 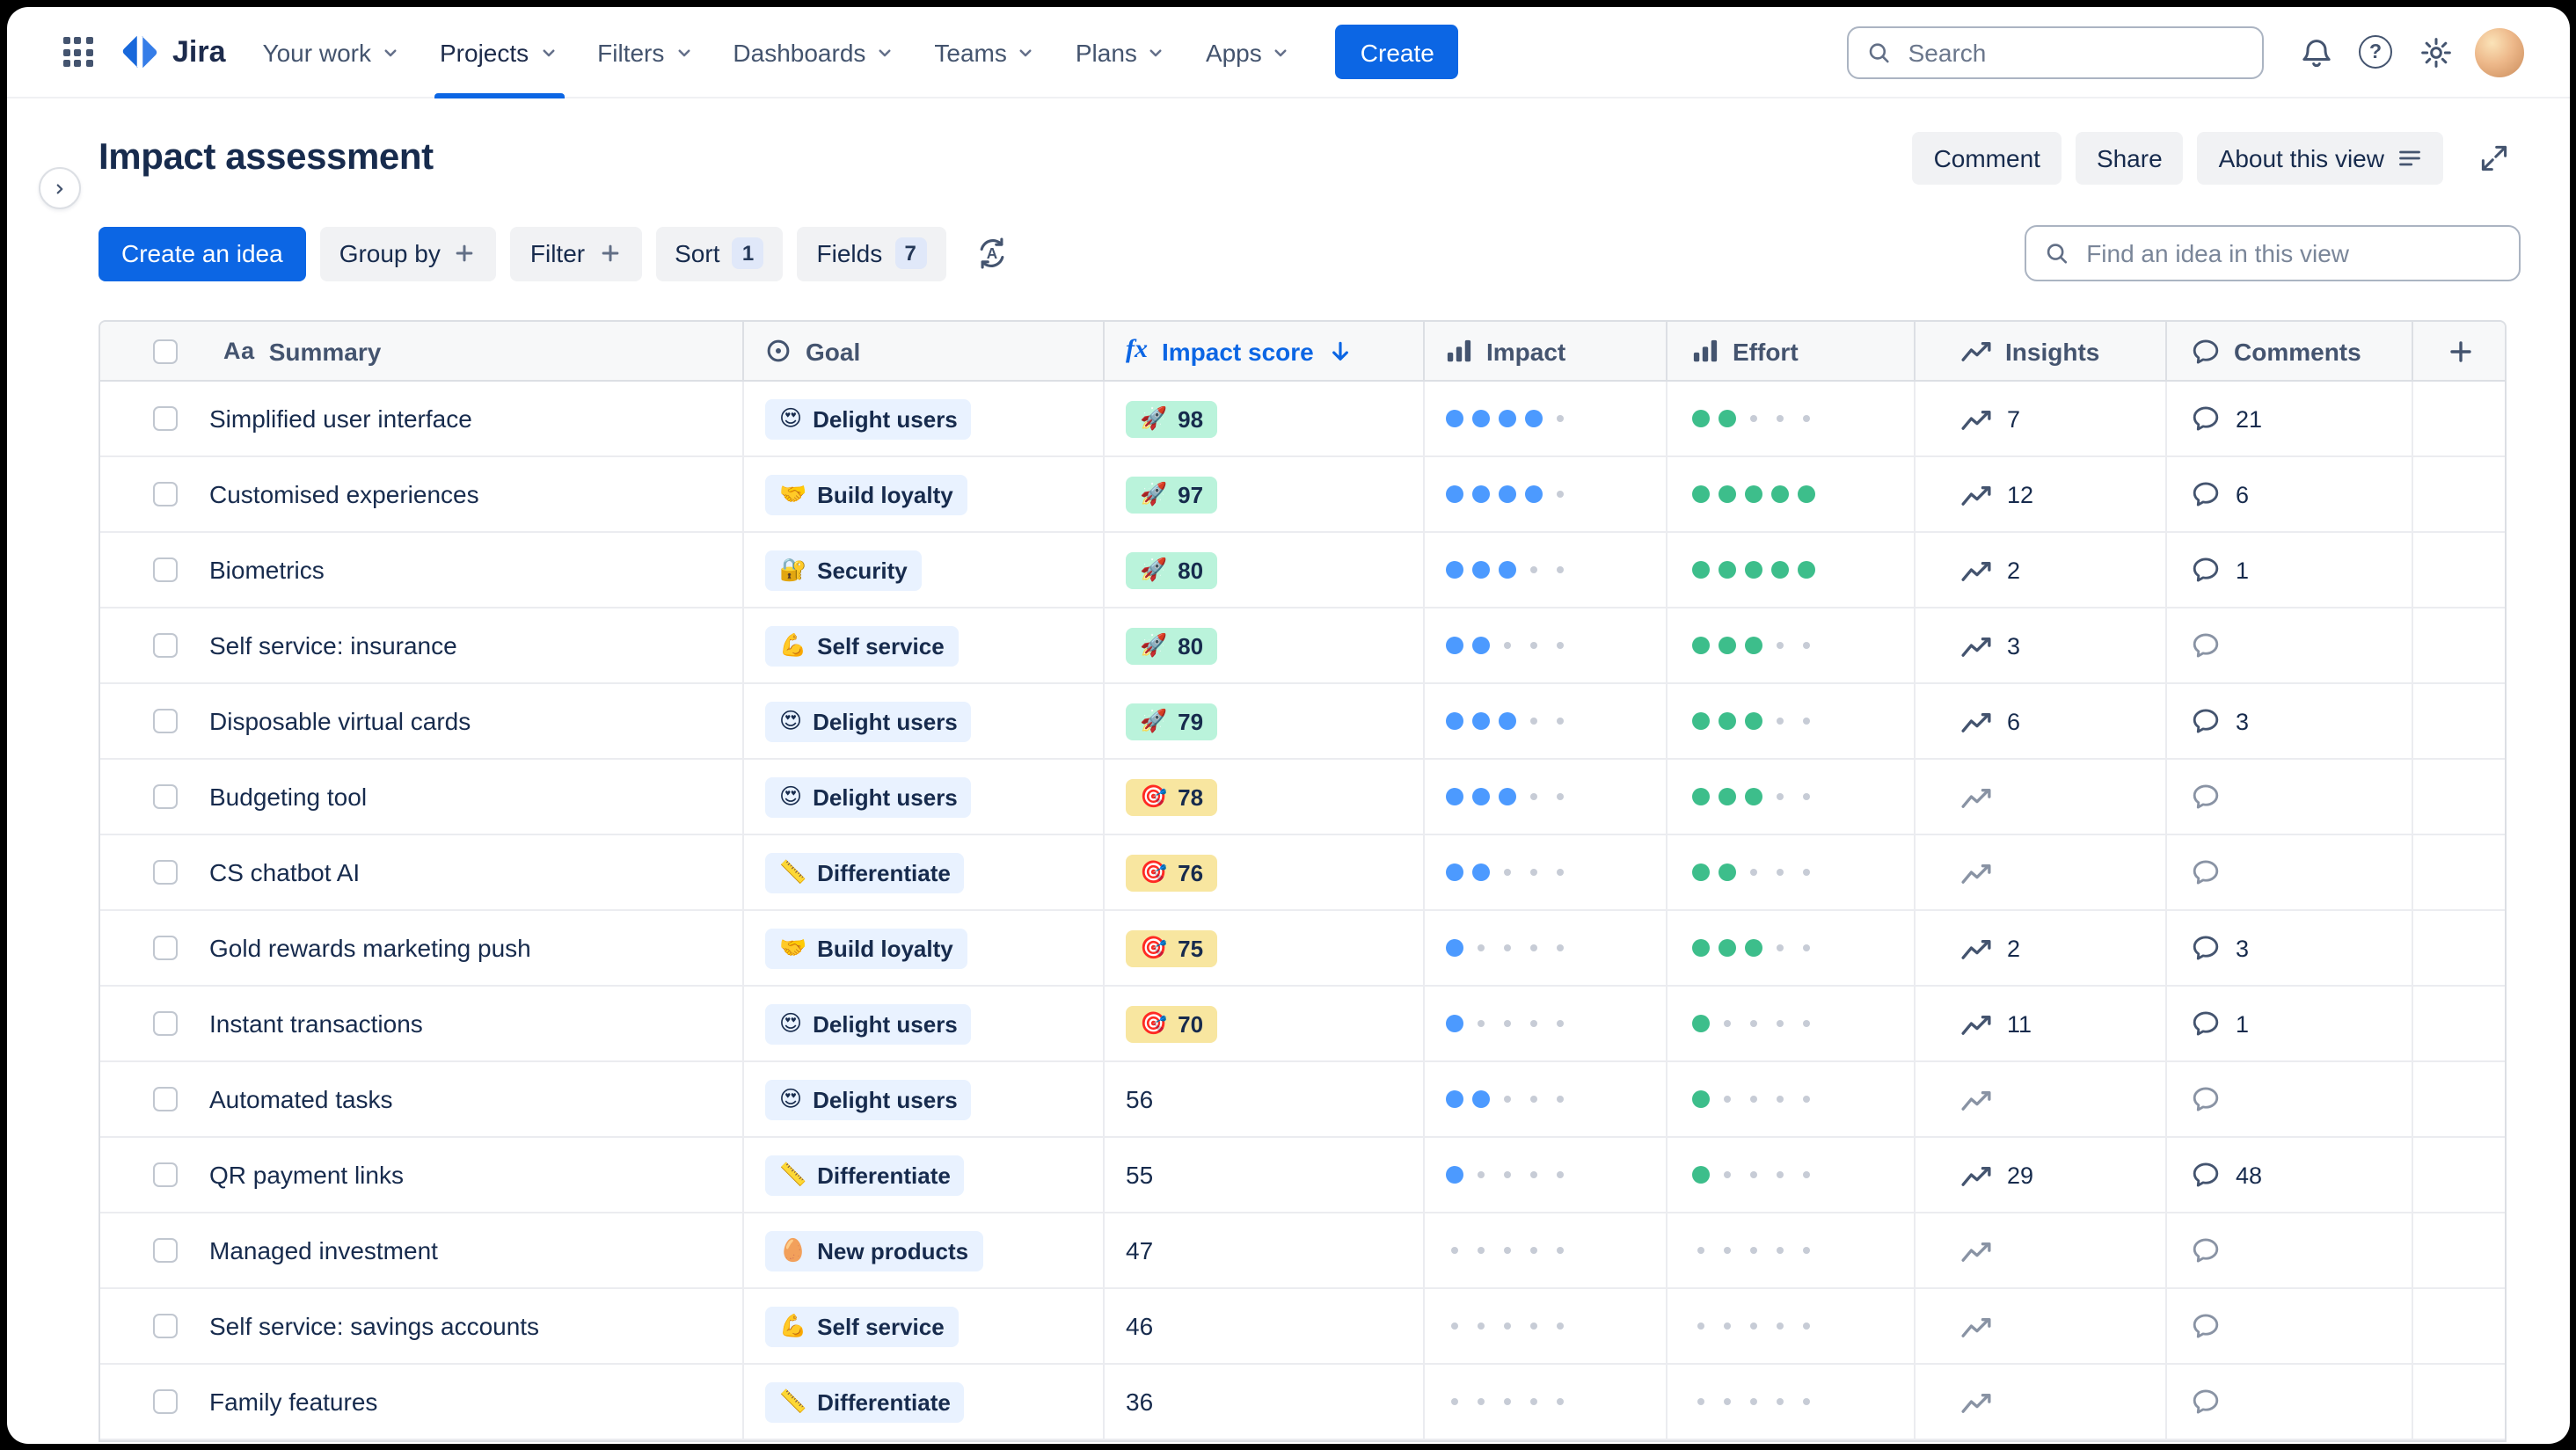 I want to click on jira-logo: Jira, so click(x=174, y=52).